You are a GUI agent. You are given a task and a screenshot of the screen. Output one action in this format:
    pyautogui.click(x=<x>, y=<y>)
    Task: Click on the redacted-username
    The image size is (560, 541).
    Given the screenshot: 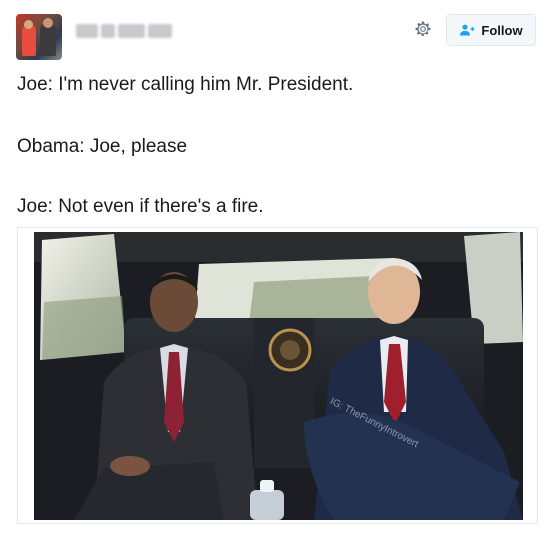 What is the action you would take?
    pyautogui.click(x=124, y=31)
    